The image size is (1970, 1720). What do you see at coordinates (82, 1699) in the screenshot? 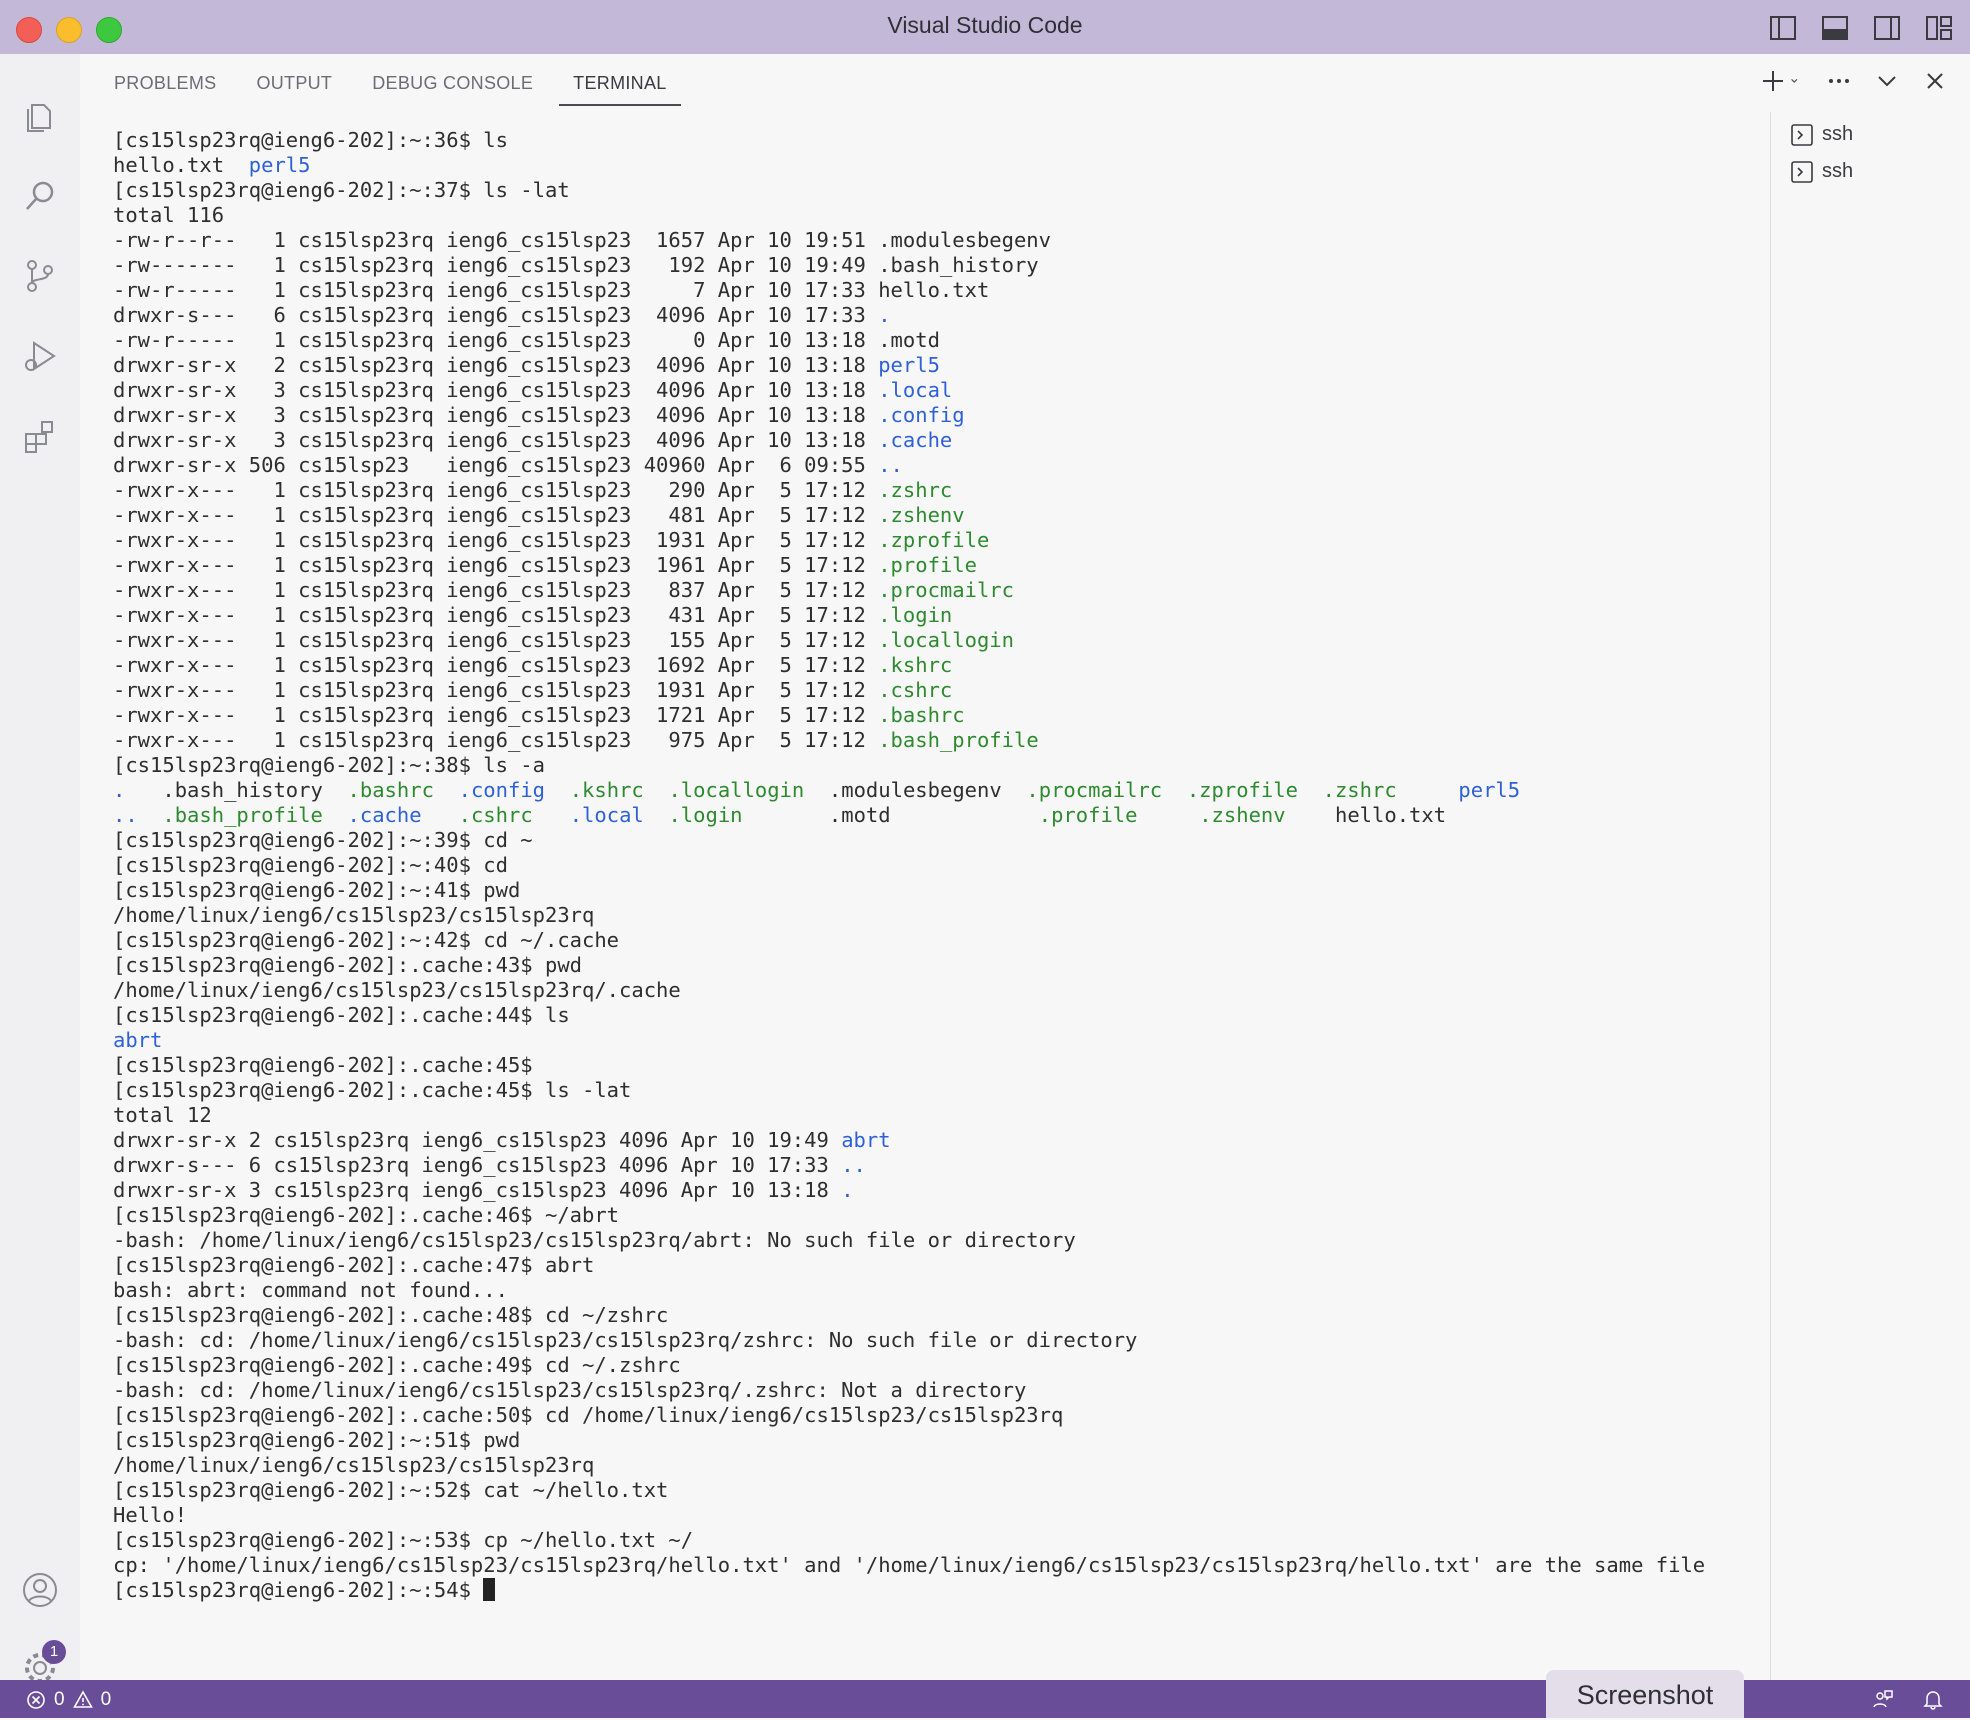
I see `warning-icon` at bounding box center [82, 1699].